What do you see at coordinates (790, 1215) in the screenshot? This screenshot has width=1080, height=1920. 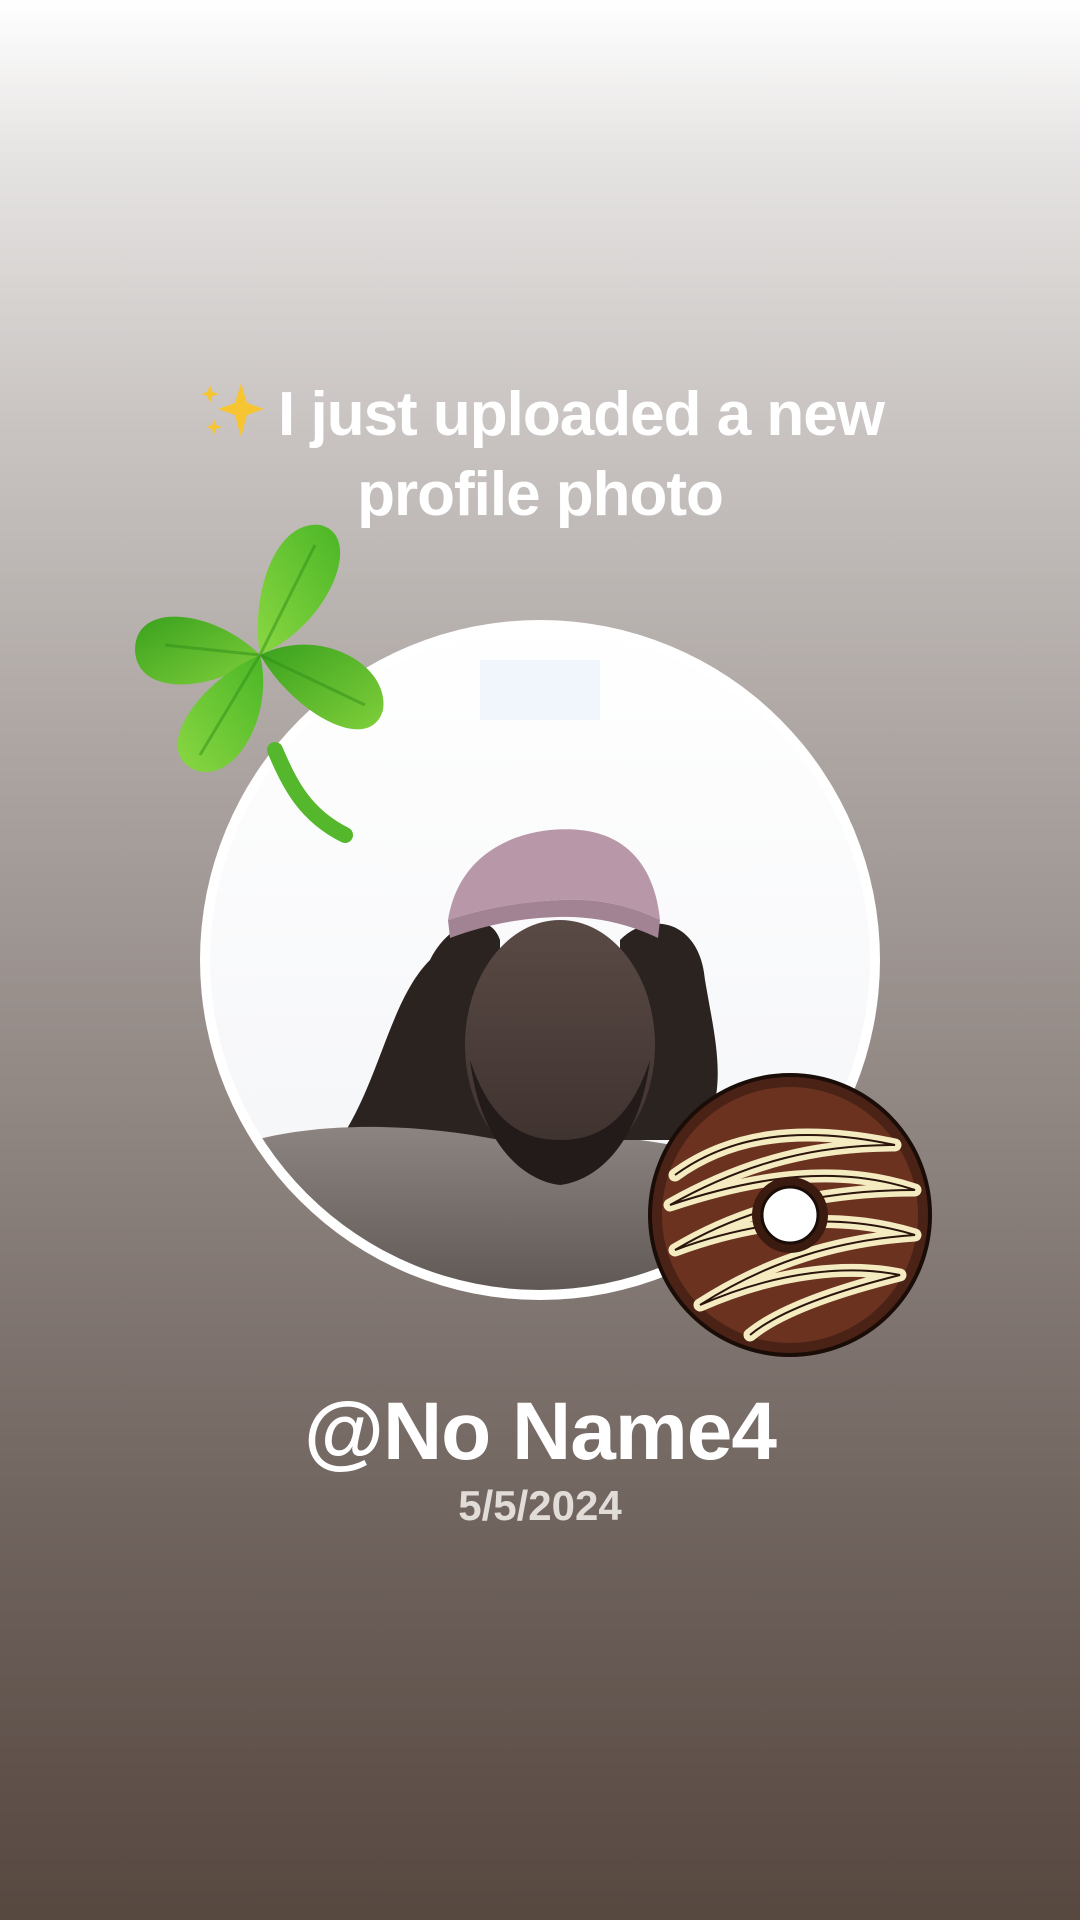 I see `chocolate-donut-icon` at bounding box center [790, 1215].